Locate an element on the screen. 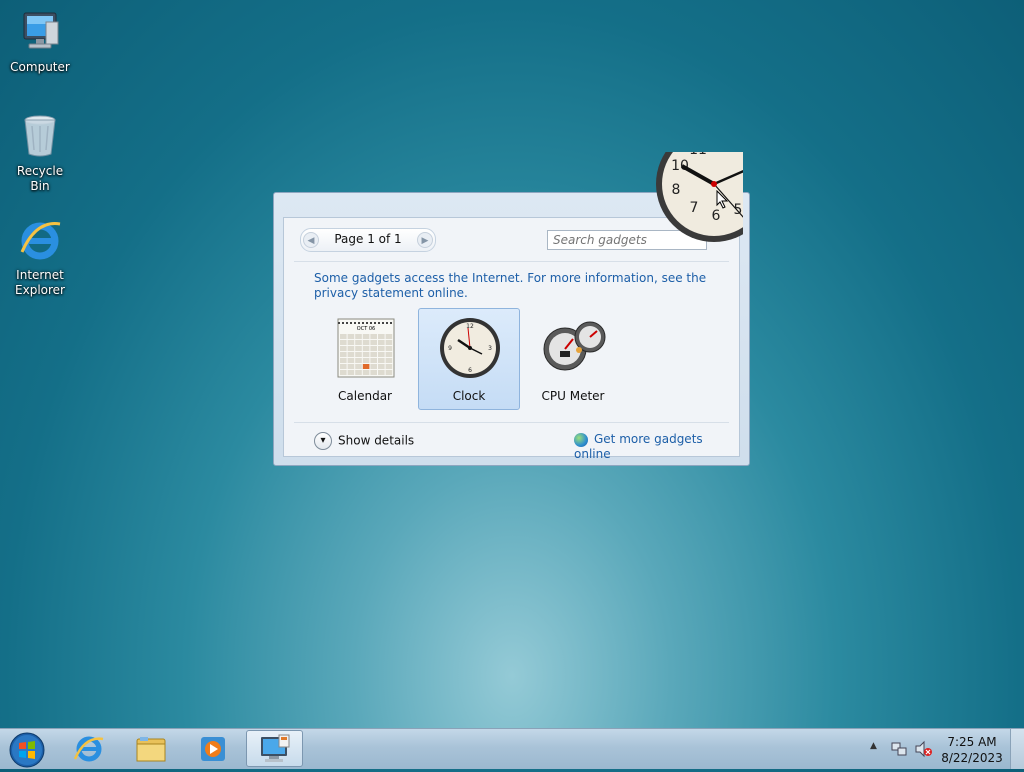 Image resolution: width=1024 pixels, height=772 pixels. desktop-icon-internet-explorer: Internet Explorer is located at coordinates (40, 257).